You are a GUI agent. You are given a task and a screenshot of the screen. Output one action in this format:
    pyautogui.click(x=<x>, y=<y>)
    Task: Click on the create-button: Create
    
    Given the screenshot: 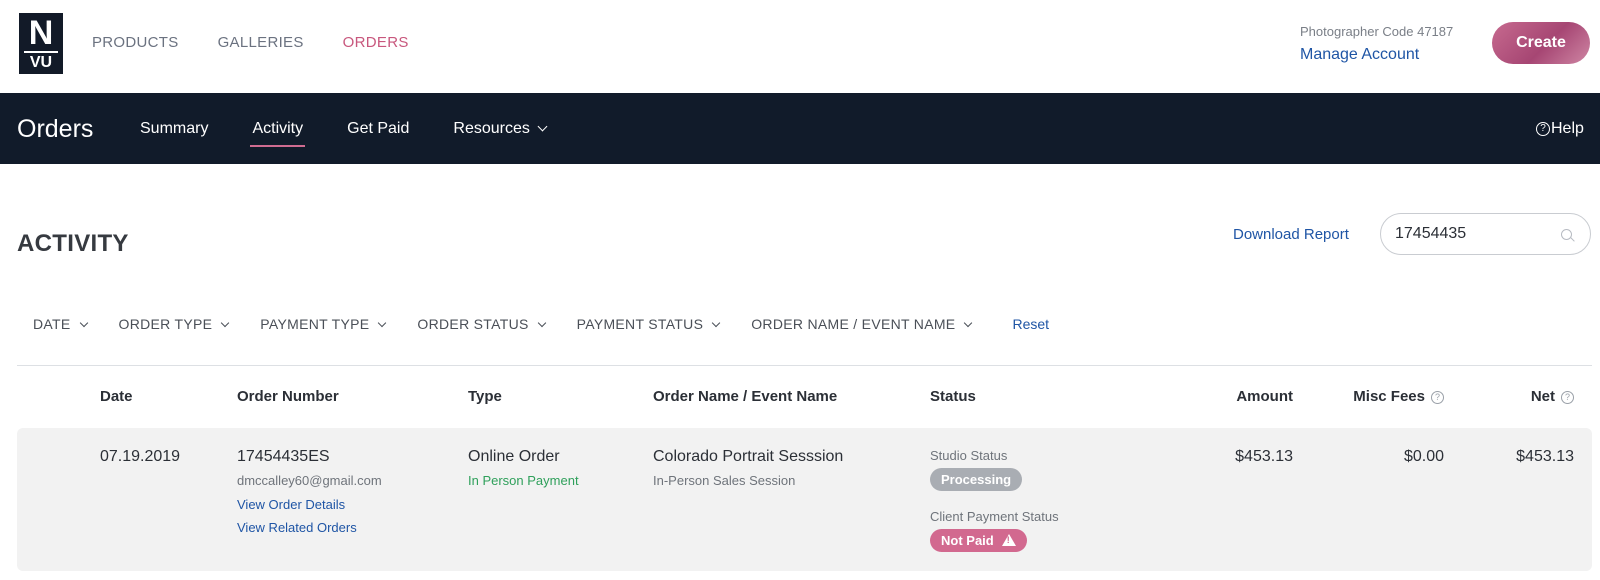 What is the action you would take?
    pyautogui.click(x=1541, y=43)
    